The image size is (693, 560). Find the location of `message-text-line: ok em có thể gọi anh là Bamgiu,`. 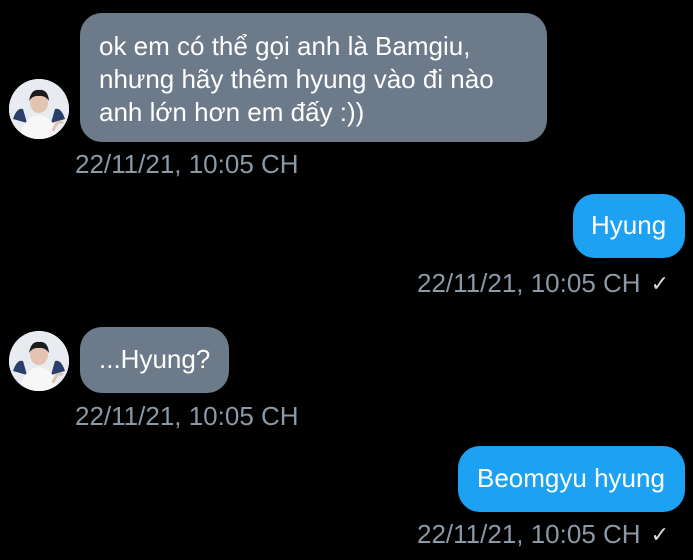

message-text-line: ok em có thể gọi anh là Bamgiu, is located at coordinates (285, 46).